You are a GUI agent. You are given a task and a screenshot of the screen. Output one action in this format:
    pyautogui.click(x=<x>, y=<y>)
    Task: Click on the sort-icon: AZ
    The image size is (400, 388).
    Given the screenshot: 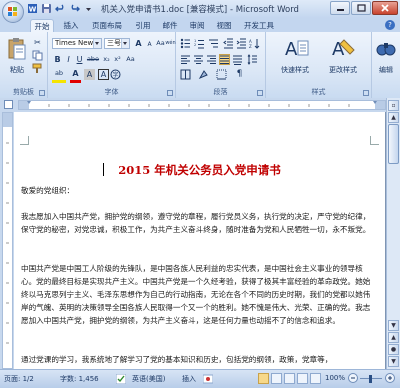 What is the action you would take?
    pyautogui.click(x=254, y=43)
    